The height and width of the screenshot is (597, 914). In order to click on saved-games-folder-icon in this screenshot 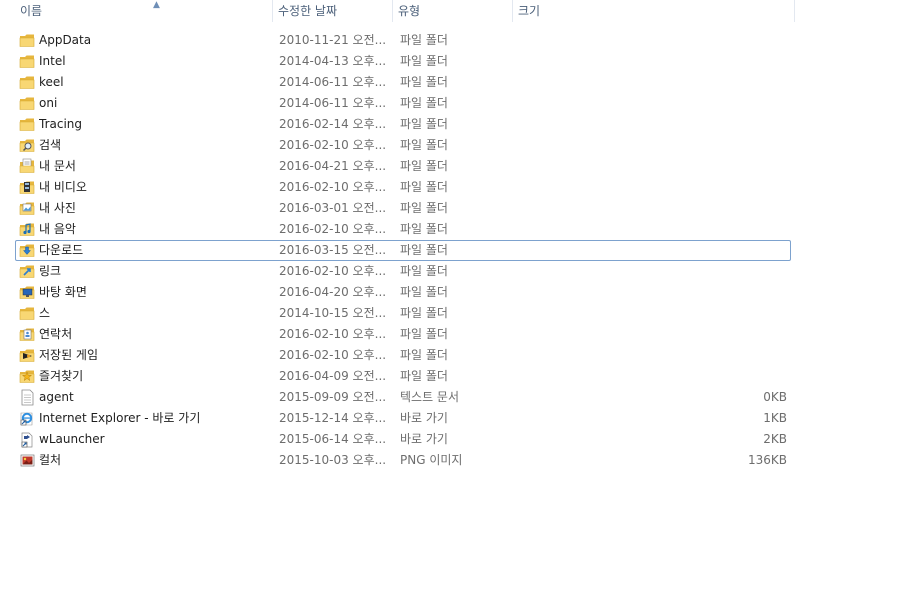, I will do `click(27, 355)`.